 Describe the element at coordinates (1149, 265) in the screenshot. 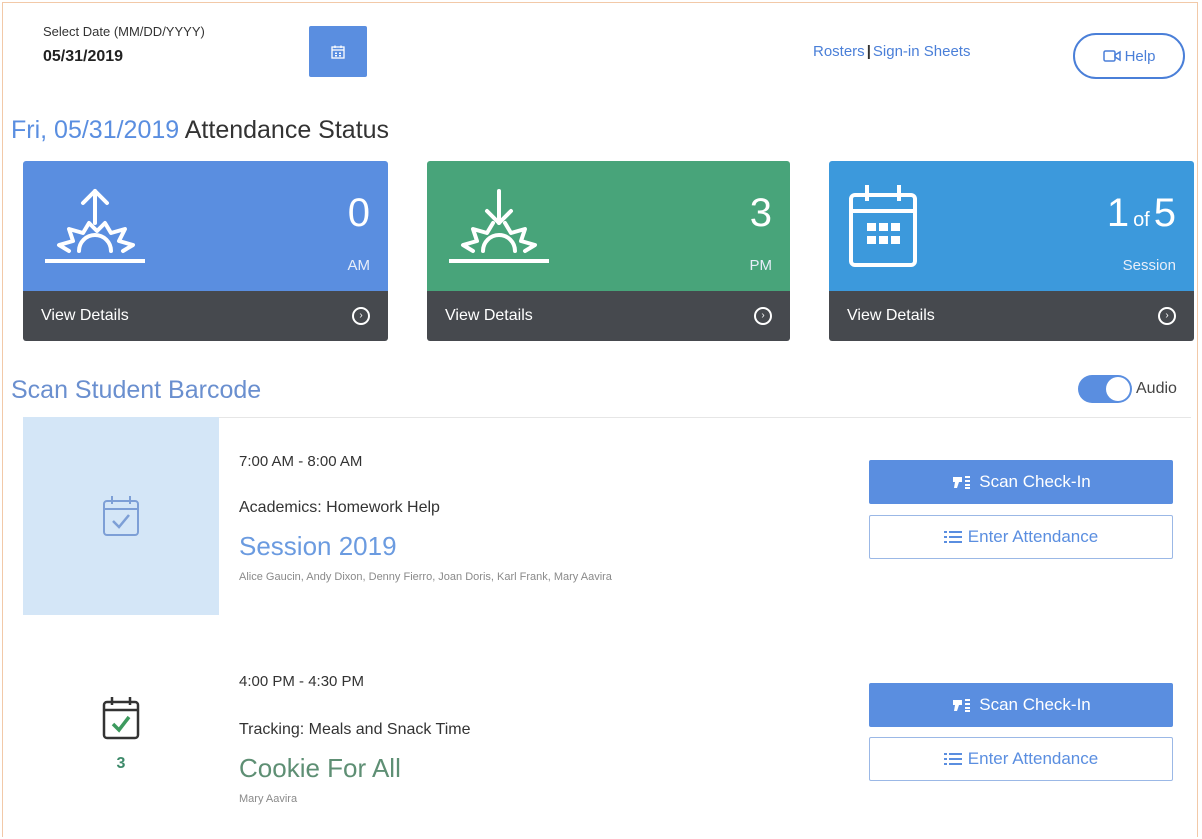

I see `session-unit: Session` at that location.